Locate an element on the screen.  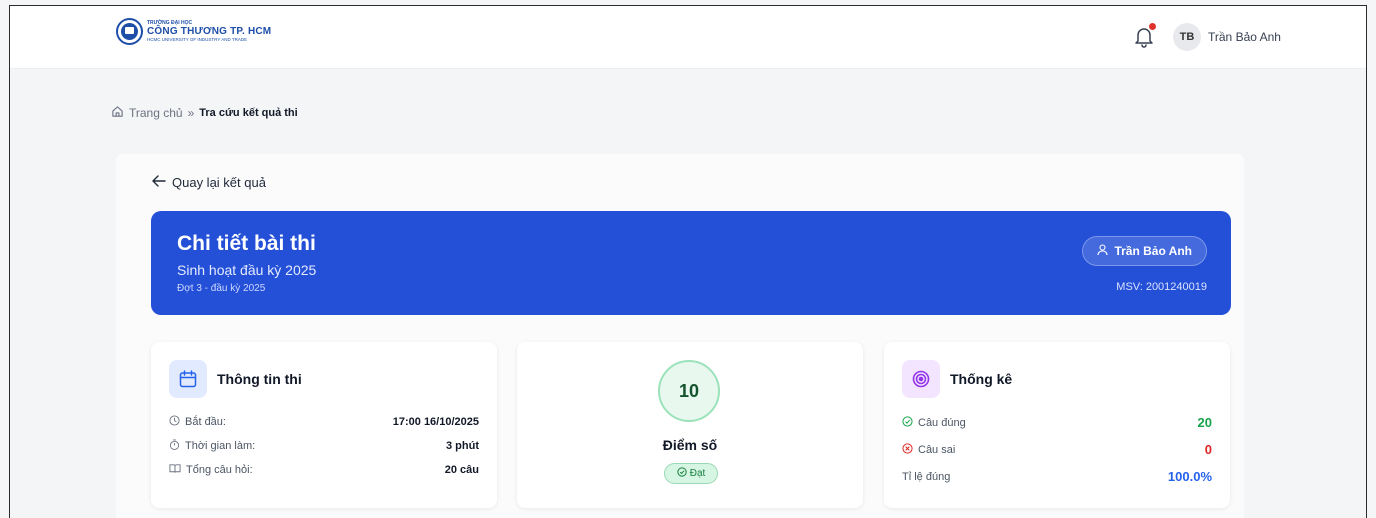
target-icon is located at coordinates (921, 379).